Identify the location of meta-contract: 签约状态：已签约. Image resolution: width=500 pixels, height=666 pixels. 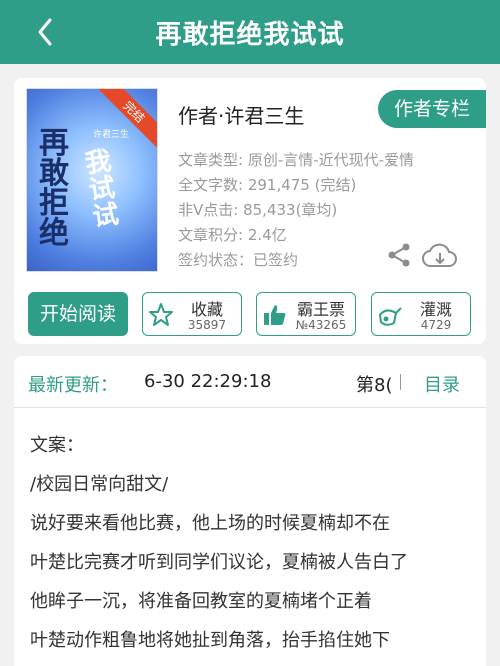
(238, 260).